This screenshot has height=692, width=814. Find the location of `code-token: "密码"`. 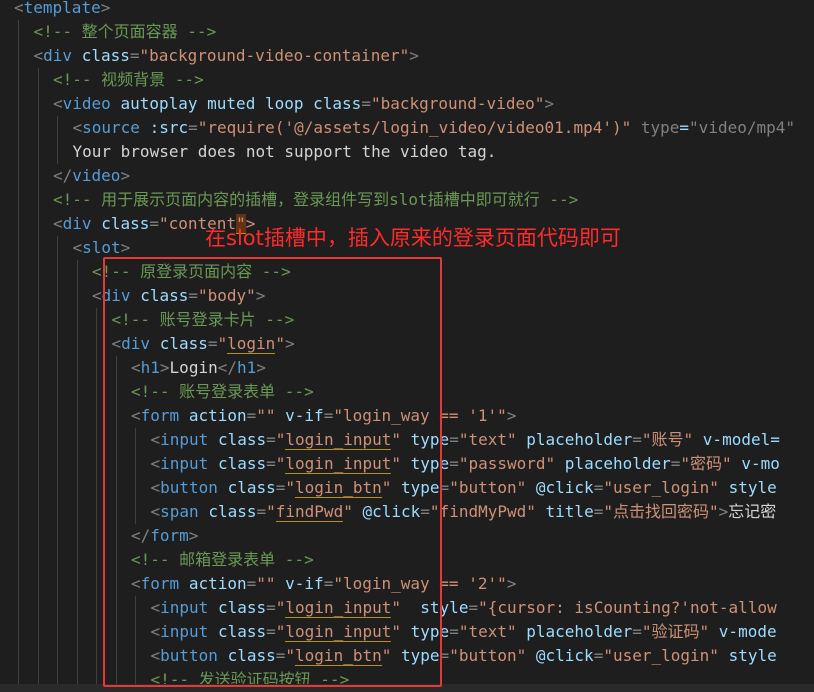

code-token: "密码" is located at coordinates (706, 463).